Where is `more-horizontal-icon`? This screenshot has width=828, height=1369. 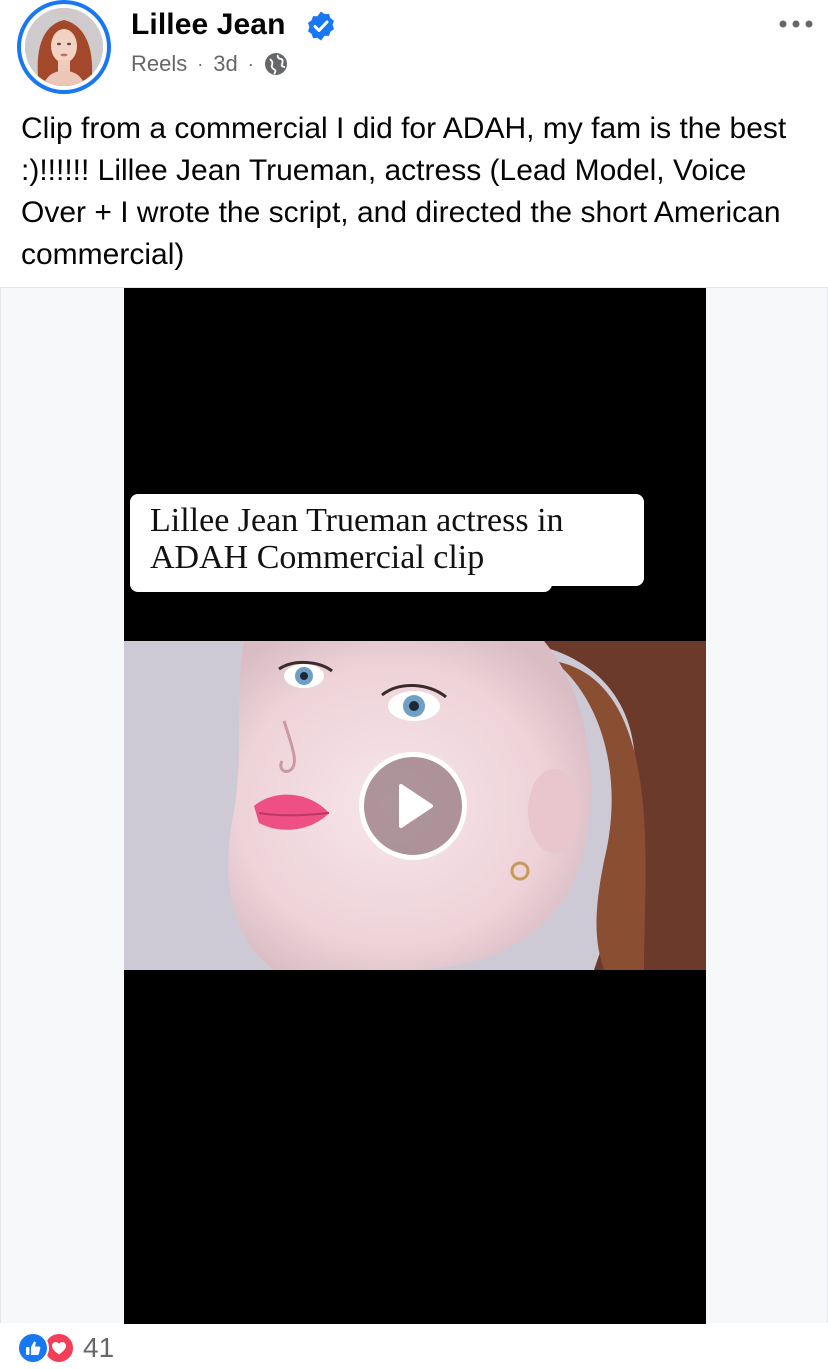
more-horizontal-icon is located at coordinates (796, 24).